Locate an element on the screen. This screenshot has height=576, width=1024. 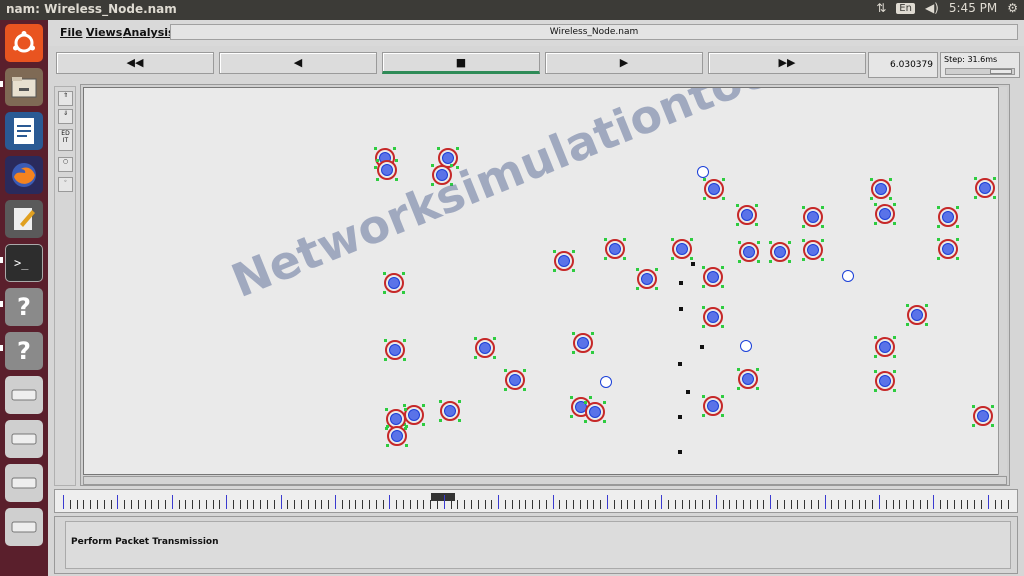
step-back-button: ◀ is located at coordinates (298, 63).